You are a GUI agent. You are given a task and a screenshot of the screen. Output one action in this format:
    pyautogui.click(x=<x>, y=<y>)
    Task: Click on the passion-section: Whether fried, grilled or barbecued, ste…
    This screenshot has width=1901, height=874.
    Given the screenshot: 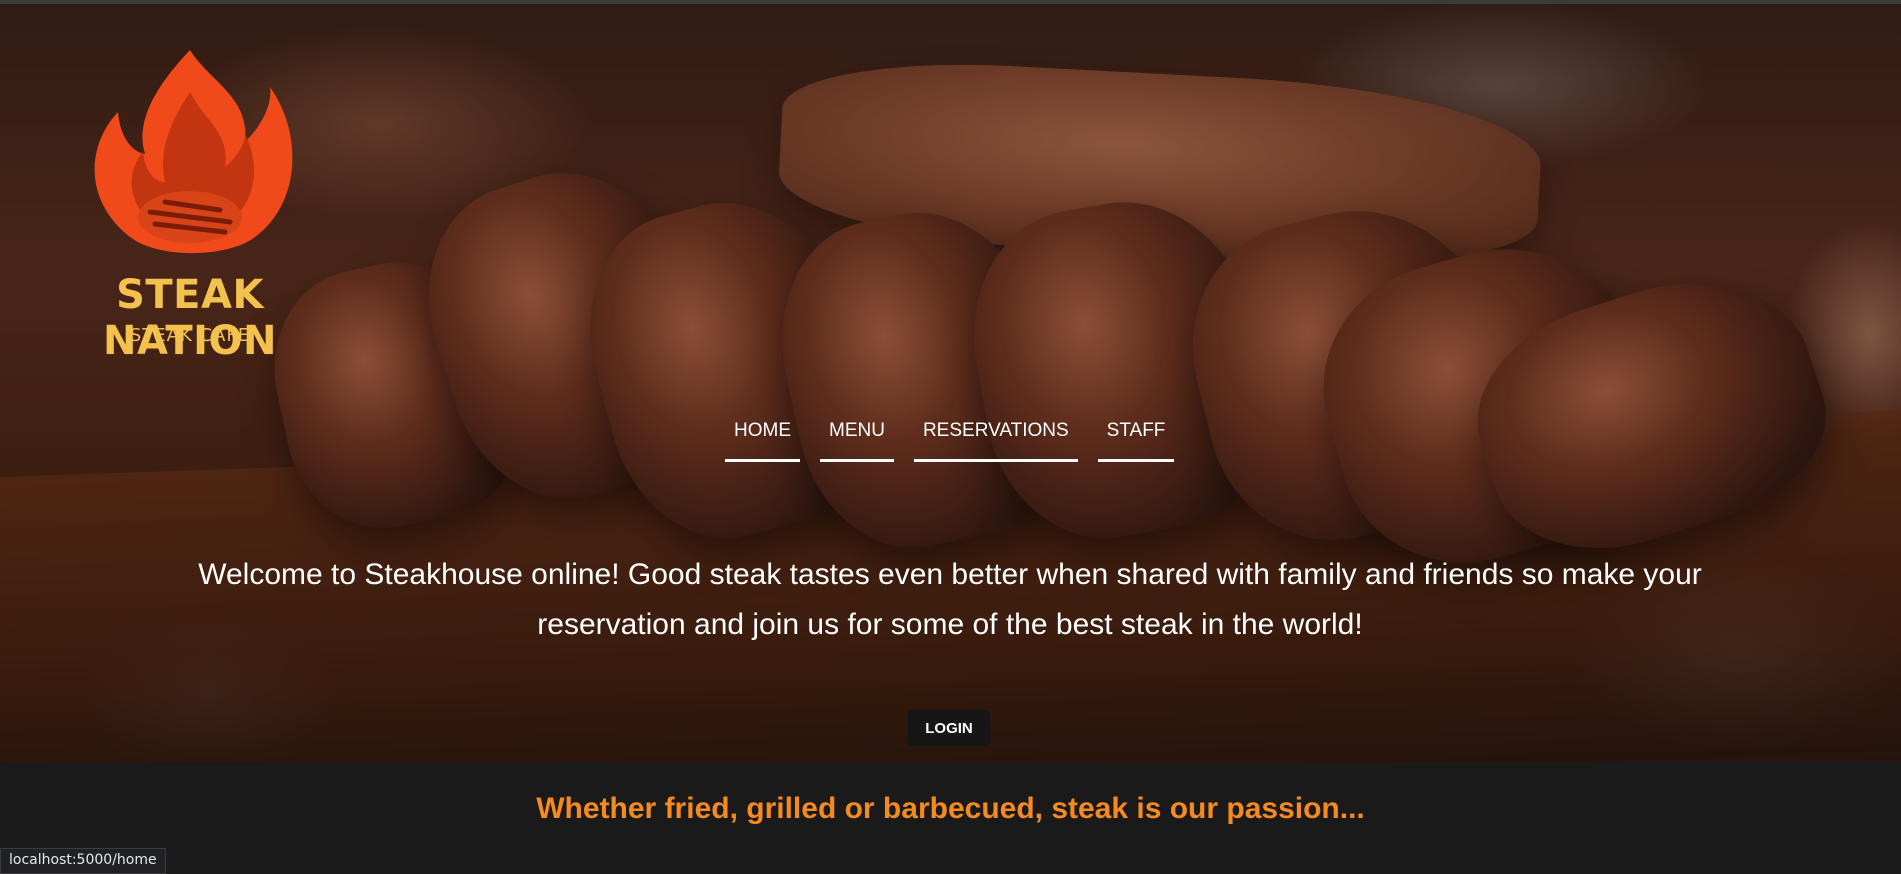 What is the action you would take?
    pyautogui.click(x=950, y=818)
    